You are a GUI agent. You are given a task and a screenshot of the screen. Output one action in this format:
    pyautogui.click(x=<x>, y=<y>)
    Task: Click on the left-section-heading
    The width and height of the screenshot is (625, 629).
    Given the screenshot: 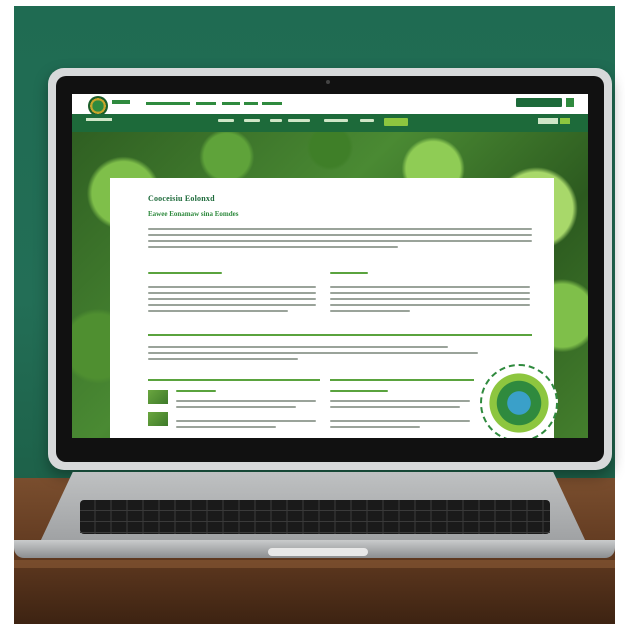 What is the action you would take?
    pyautogui.click(x=185, y=273)
    